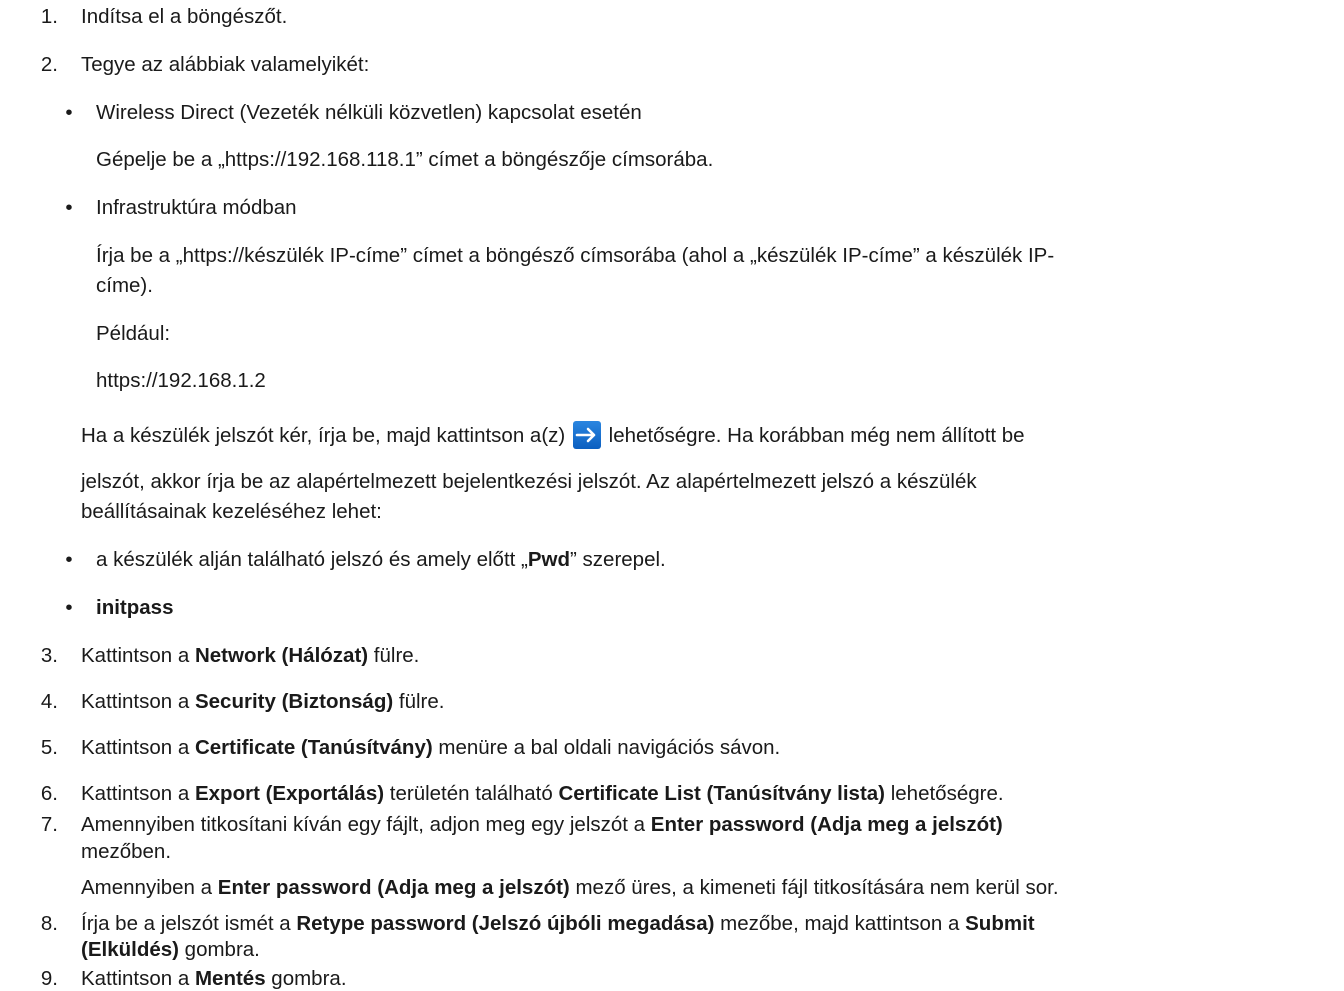  Describe the element at coordinates (38, 748) in the screenshot. I see `step-number: 5` at that location.